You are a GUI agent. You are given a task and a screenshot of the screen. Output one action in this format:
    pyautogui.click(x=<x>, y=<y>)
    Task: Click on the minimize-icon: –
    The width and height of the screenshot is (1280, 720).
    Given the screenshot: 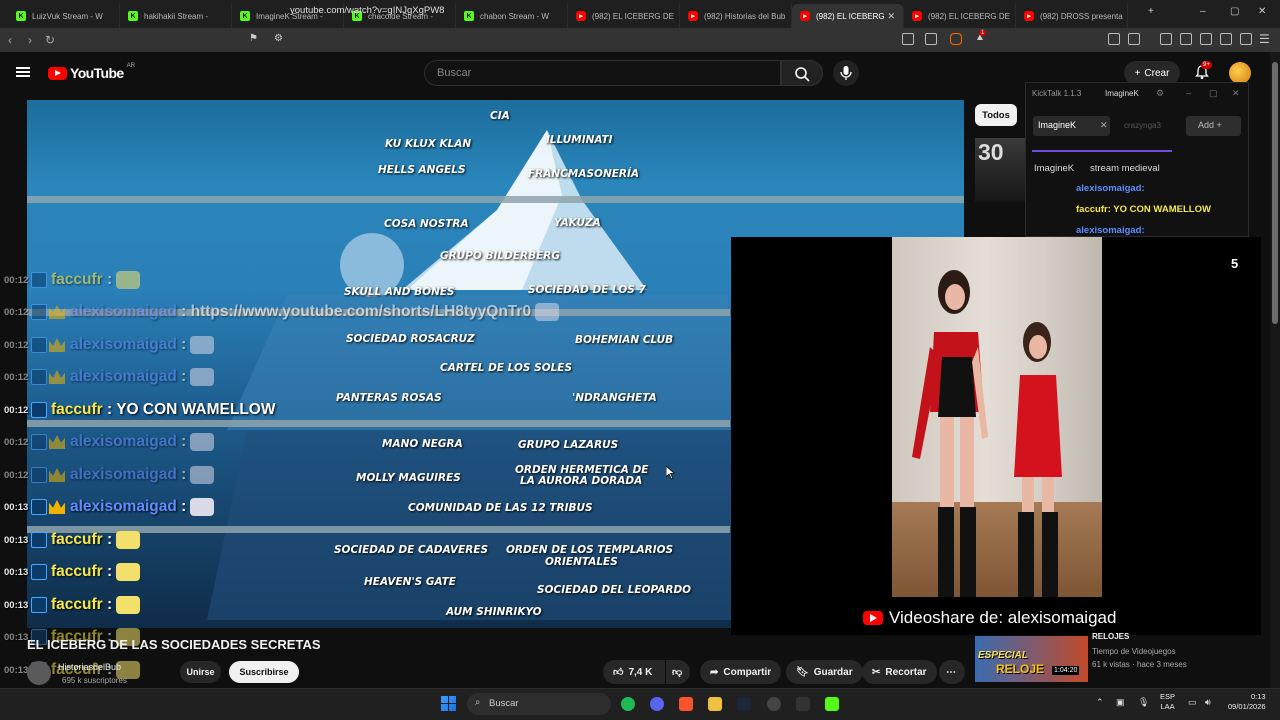 What is the action you would take?
    pyautogui.click(x=1188, y=93)
    